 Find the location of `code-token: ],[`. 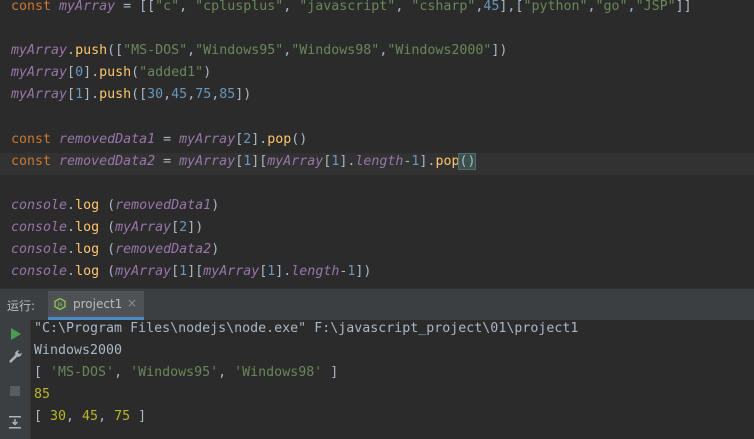

code-token: ],[ is located at coordinates (511, 7).